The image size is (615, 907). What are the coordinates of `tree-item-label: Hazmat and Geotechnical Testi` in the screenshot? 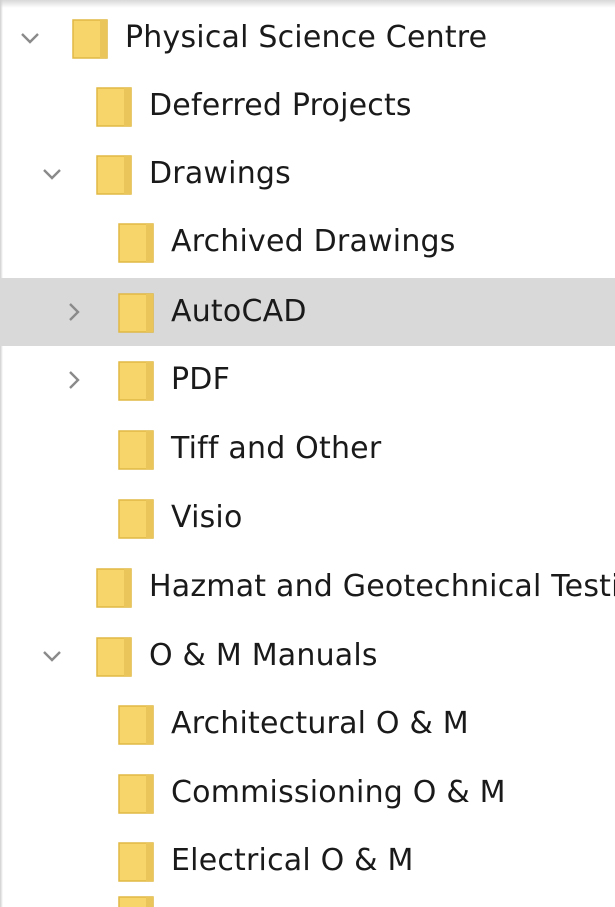 It's located at (382, 586).